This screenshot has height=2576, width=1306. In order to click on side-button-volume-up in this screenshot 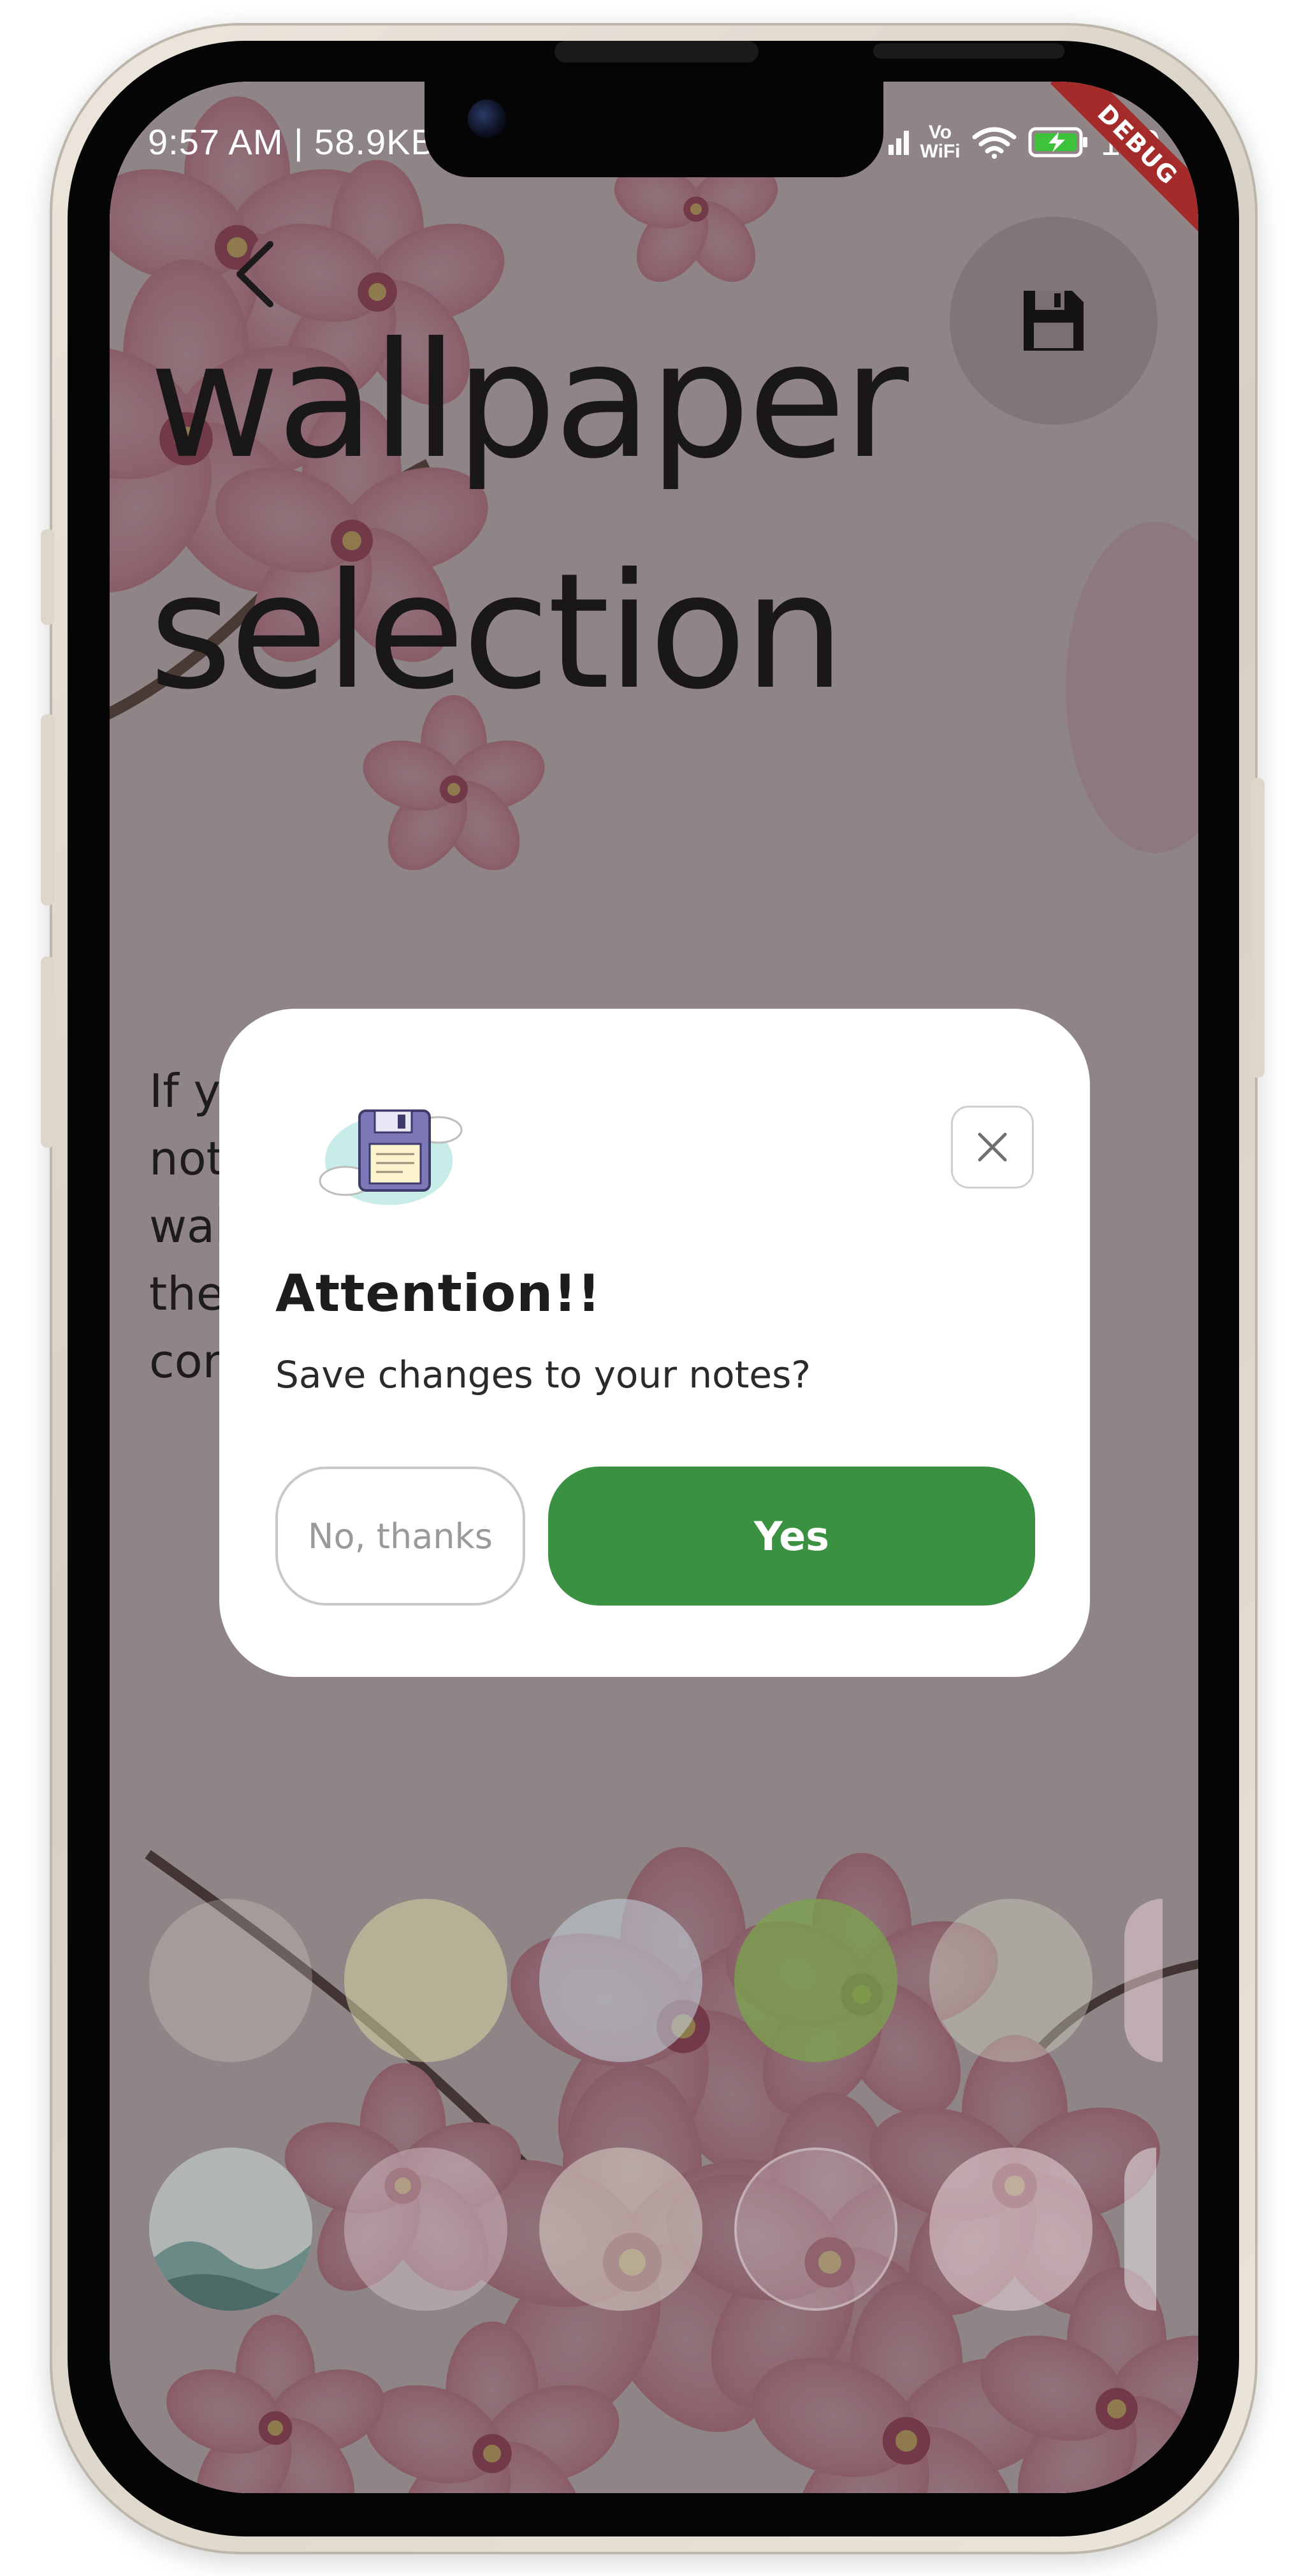, I will do `click(48, 809)`.